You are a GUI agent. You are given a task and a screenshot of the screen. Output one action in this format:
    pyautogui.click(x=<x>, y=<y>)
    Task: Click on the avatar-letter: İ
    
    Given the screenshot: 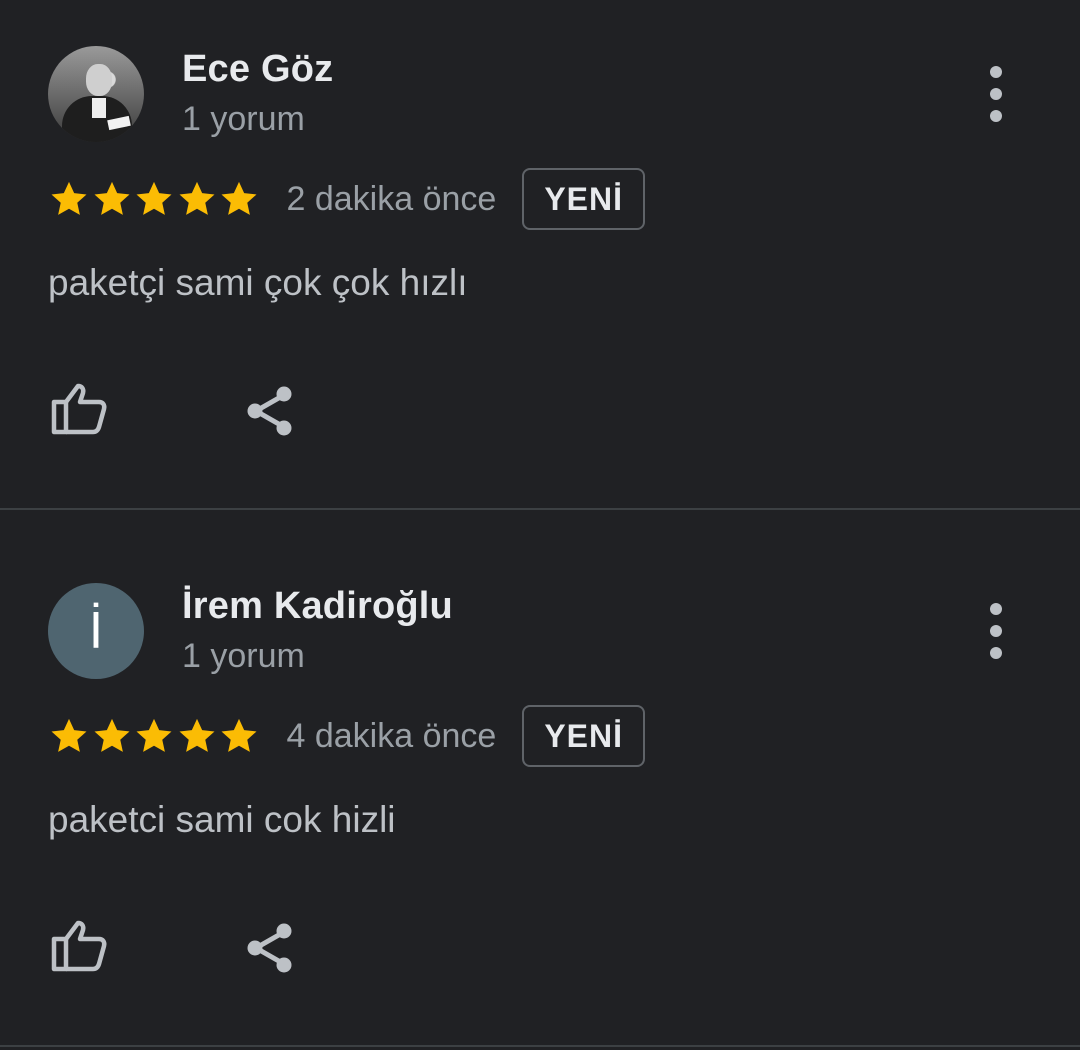 What is the action you would take?
    pyautogui.click(x=96, y=631)
    